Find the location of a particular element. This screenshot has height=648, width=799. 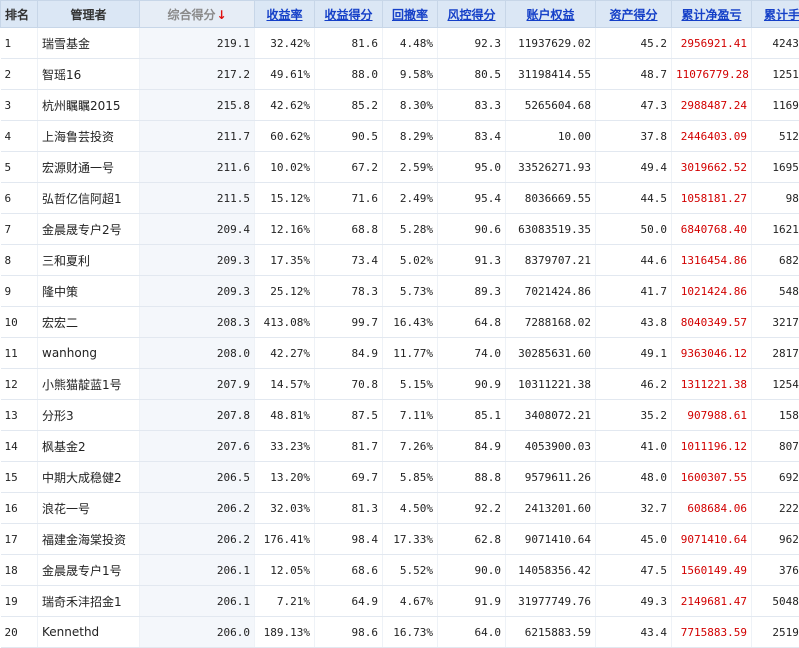

cell-fees: 9836.73 is located at coordinates (775, 198).